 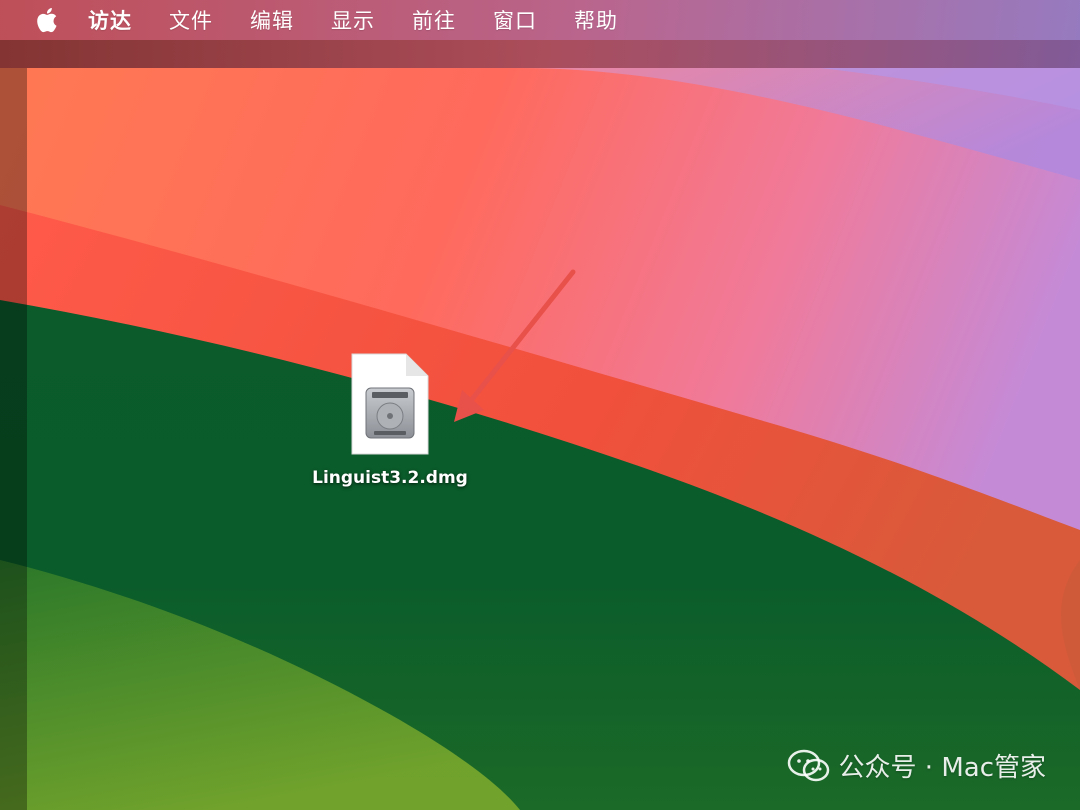 What do you see at coordinates (540, 20) in the screenshot?
I see `menu-bar: 访达 文件 编辑 显示 前往 窗口 帮助` at bounding box center [540, 20].